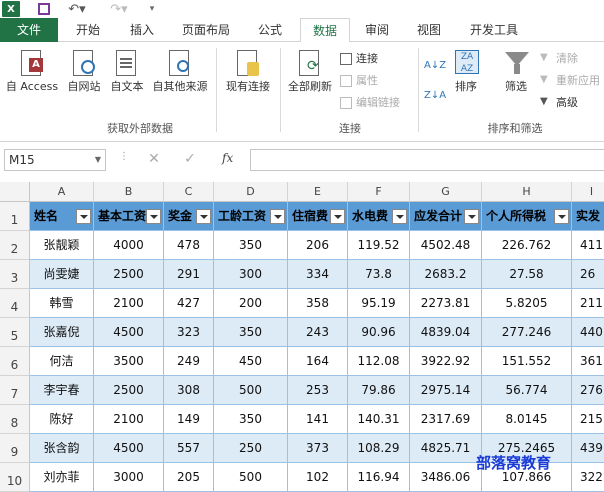  Describe the element at coordinates (358, 59) in the screenshot. I see `connections-button: 连接` at that location.